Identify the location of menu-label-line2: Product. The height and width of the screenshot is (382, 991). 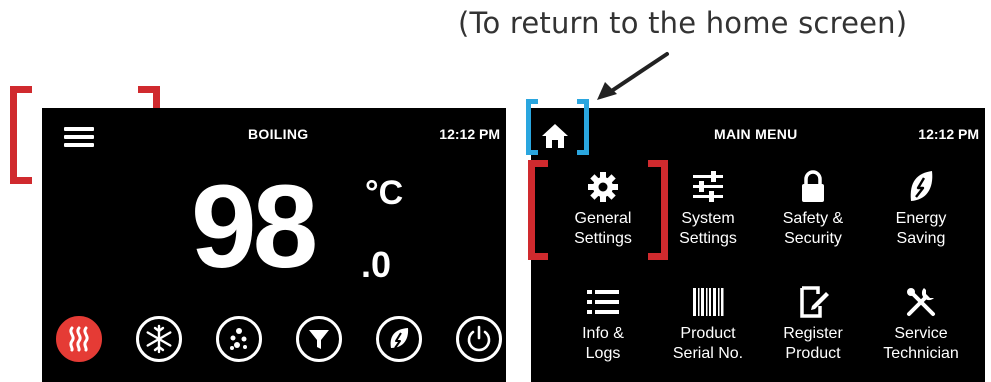
(813, 353).